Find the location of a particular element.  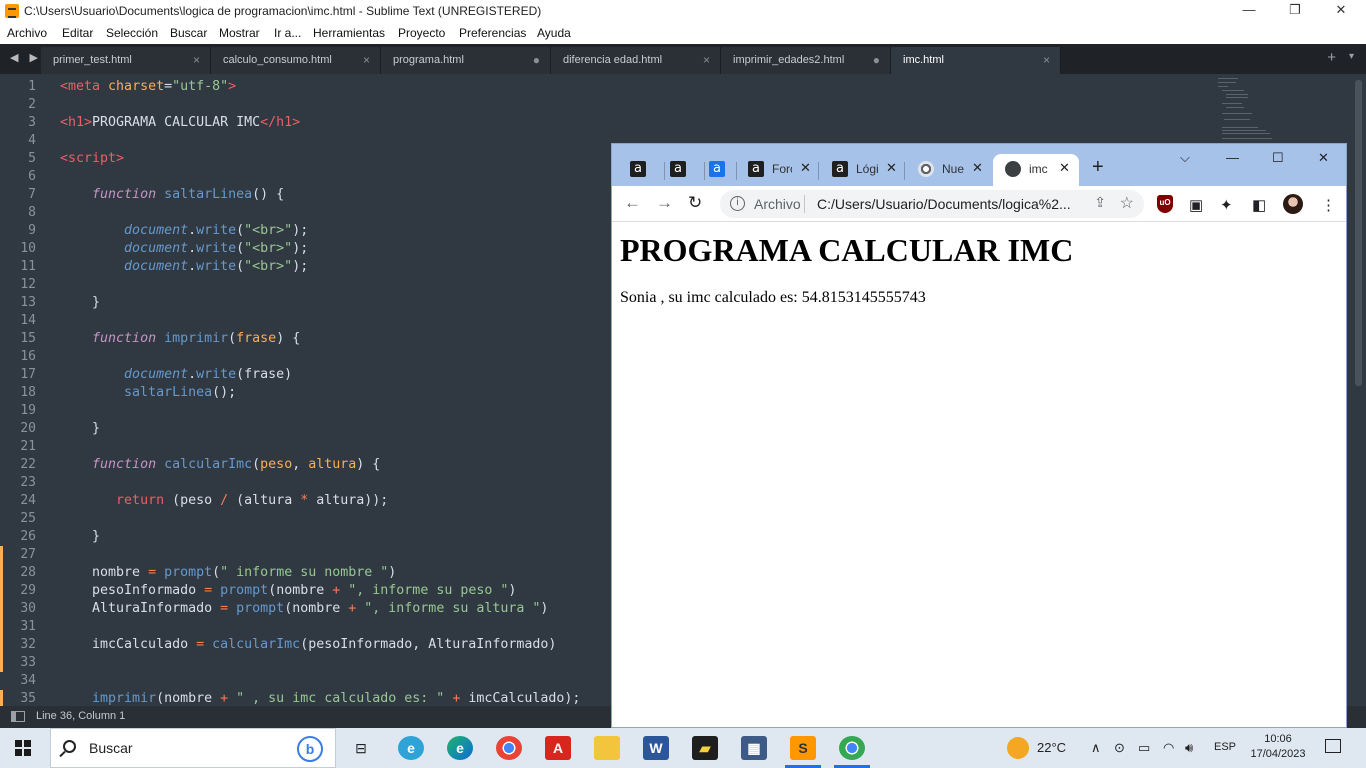

line-number: 33 is located at coordinates (28, 662).